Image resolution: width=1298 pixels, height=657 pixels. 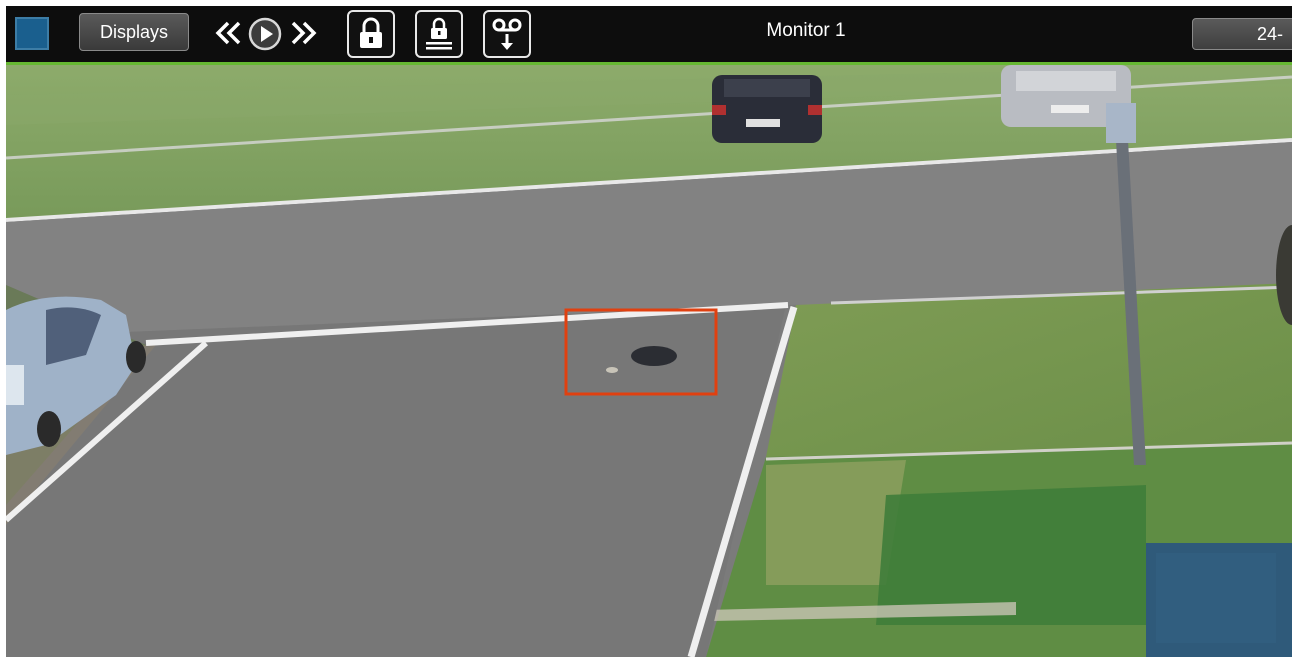 What do you see at coordinates (806, 30) in the screenshot?
I see `monitor-title: Monitor 1` at bounding box center [806, 30].